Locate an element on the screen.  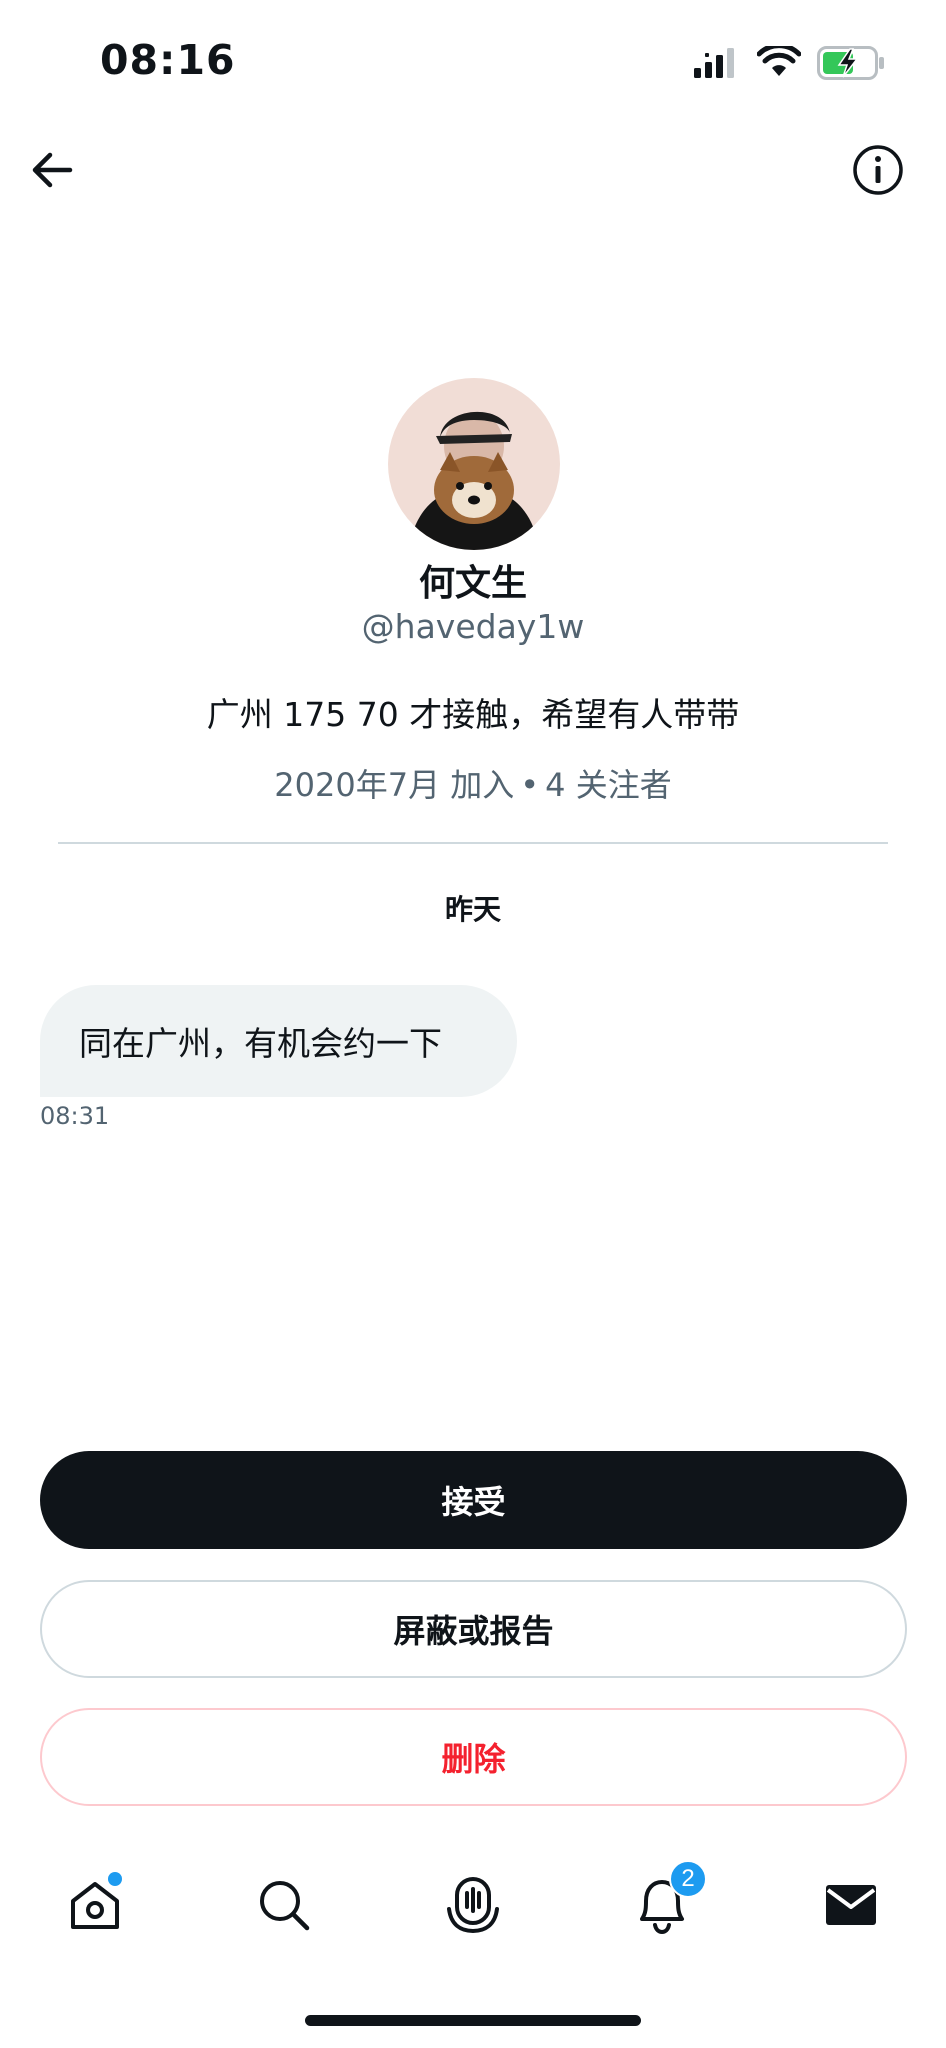
tab-spaces is located at coordinates (473, 1905).